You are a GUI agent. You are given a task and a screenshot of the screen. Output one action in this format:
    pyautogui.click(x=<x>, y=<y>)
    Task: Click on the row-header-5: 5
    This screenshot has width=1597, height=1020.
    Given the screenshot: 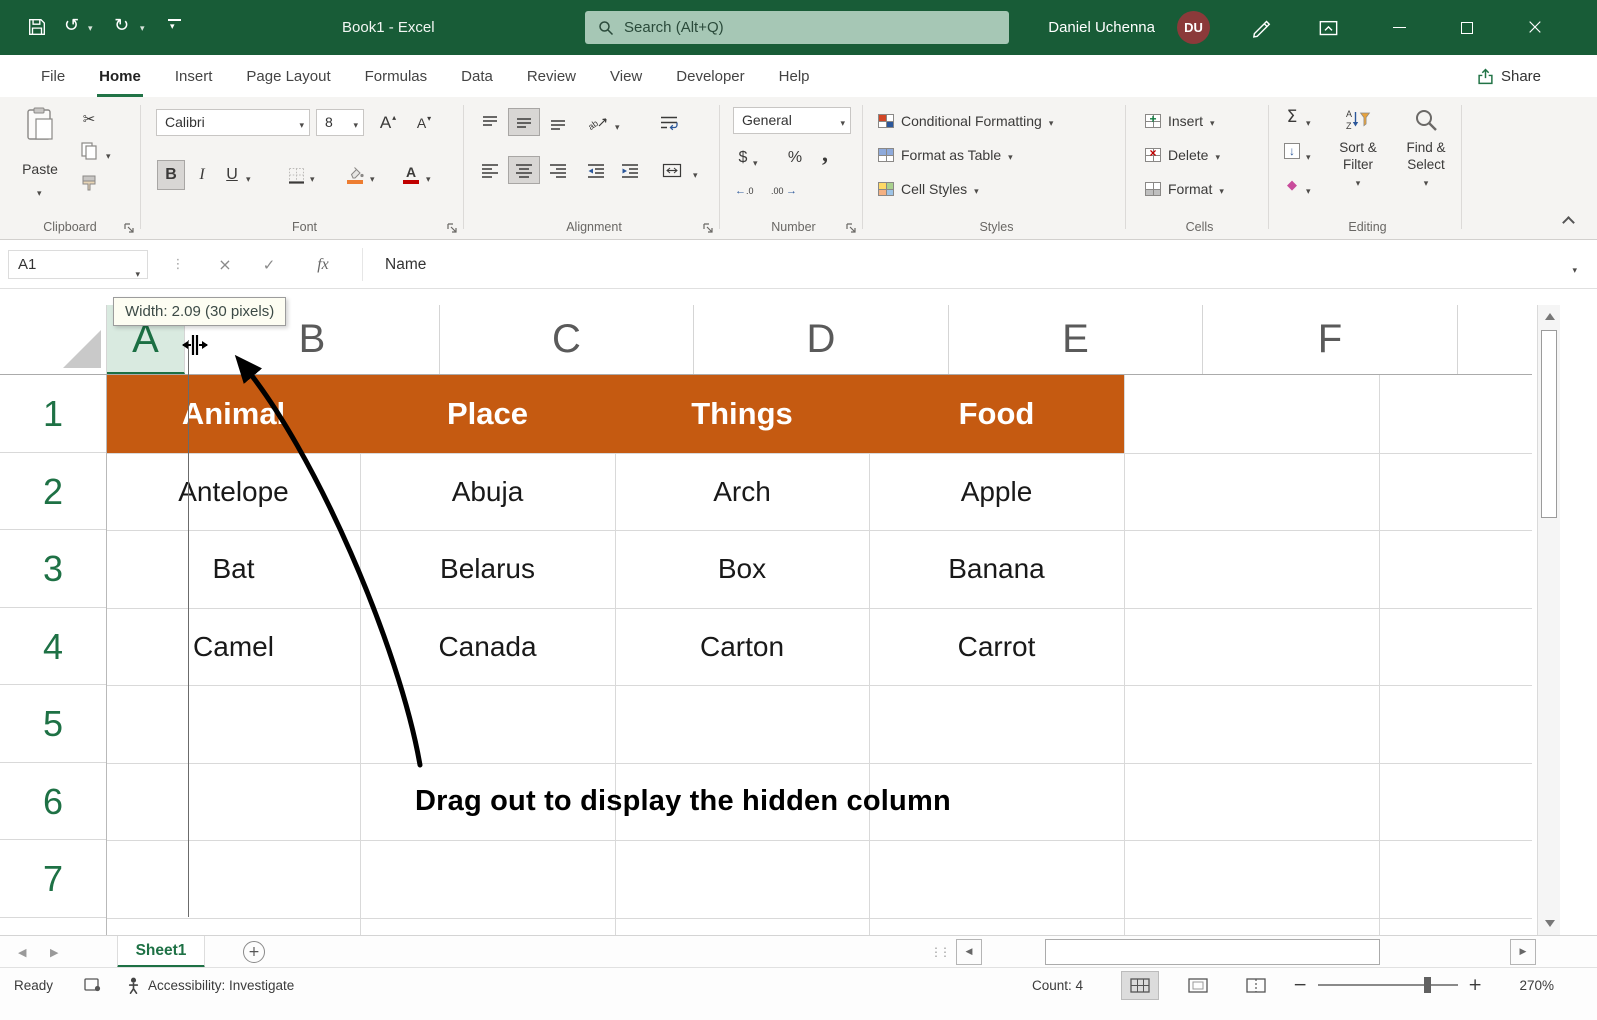 What is the action you would take?
    pyautogui.click(x=53, y=724)
    